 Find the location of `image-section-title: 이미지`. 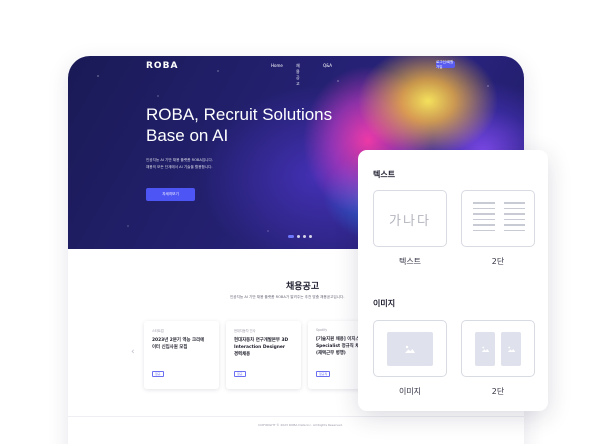

image-section-title: 이미지 is located at coordinates (384, 303).